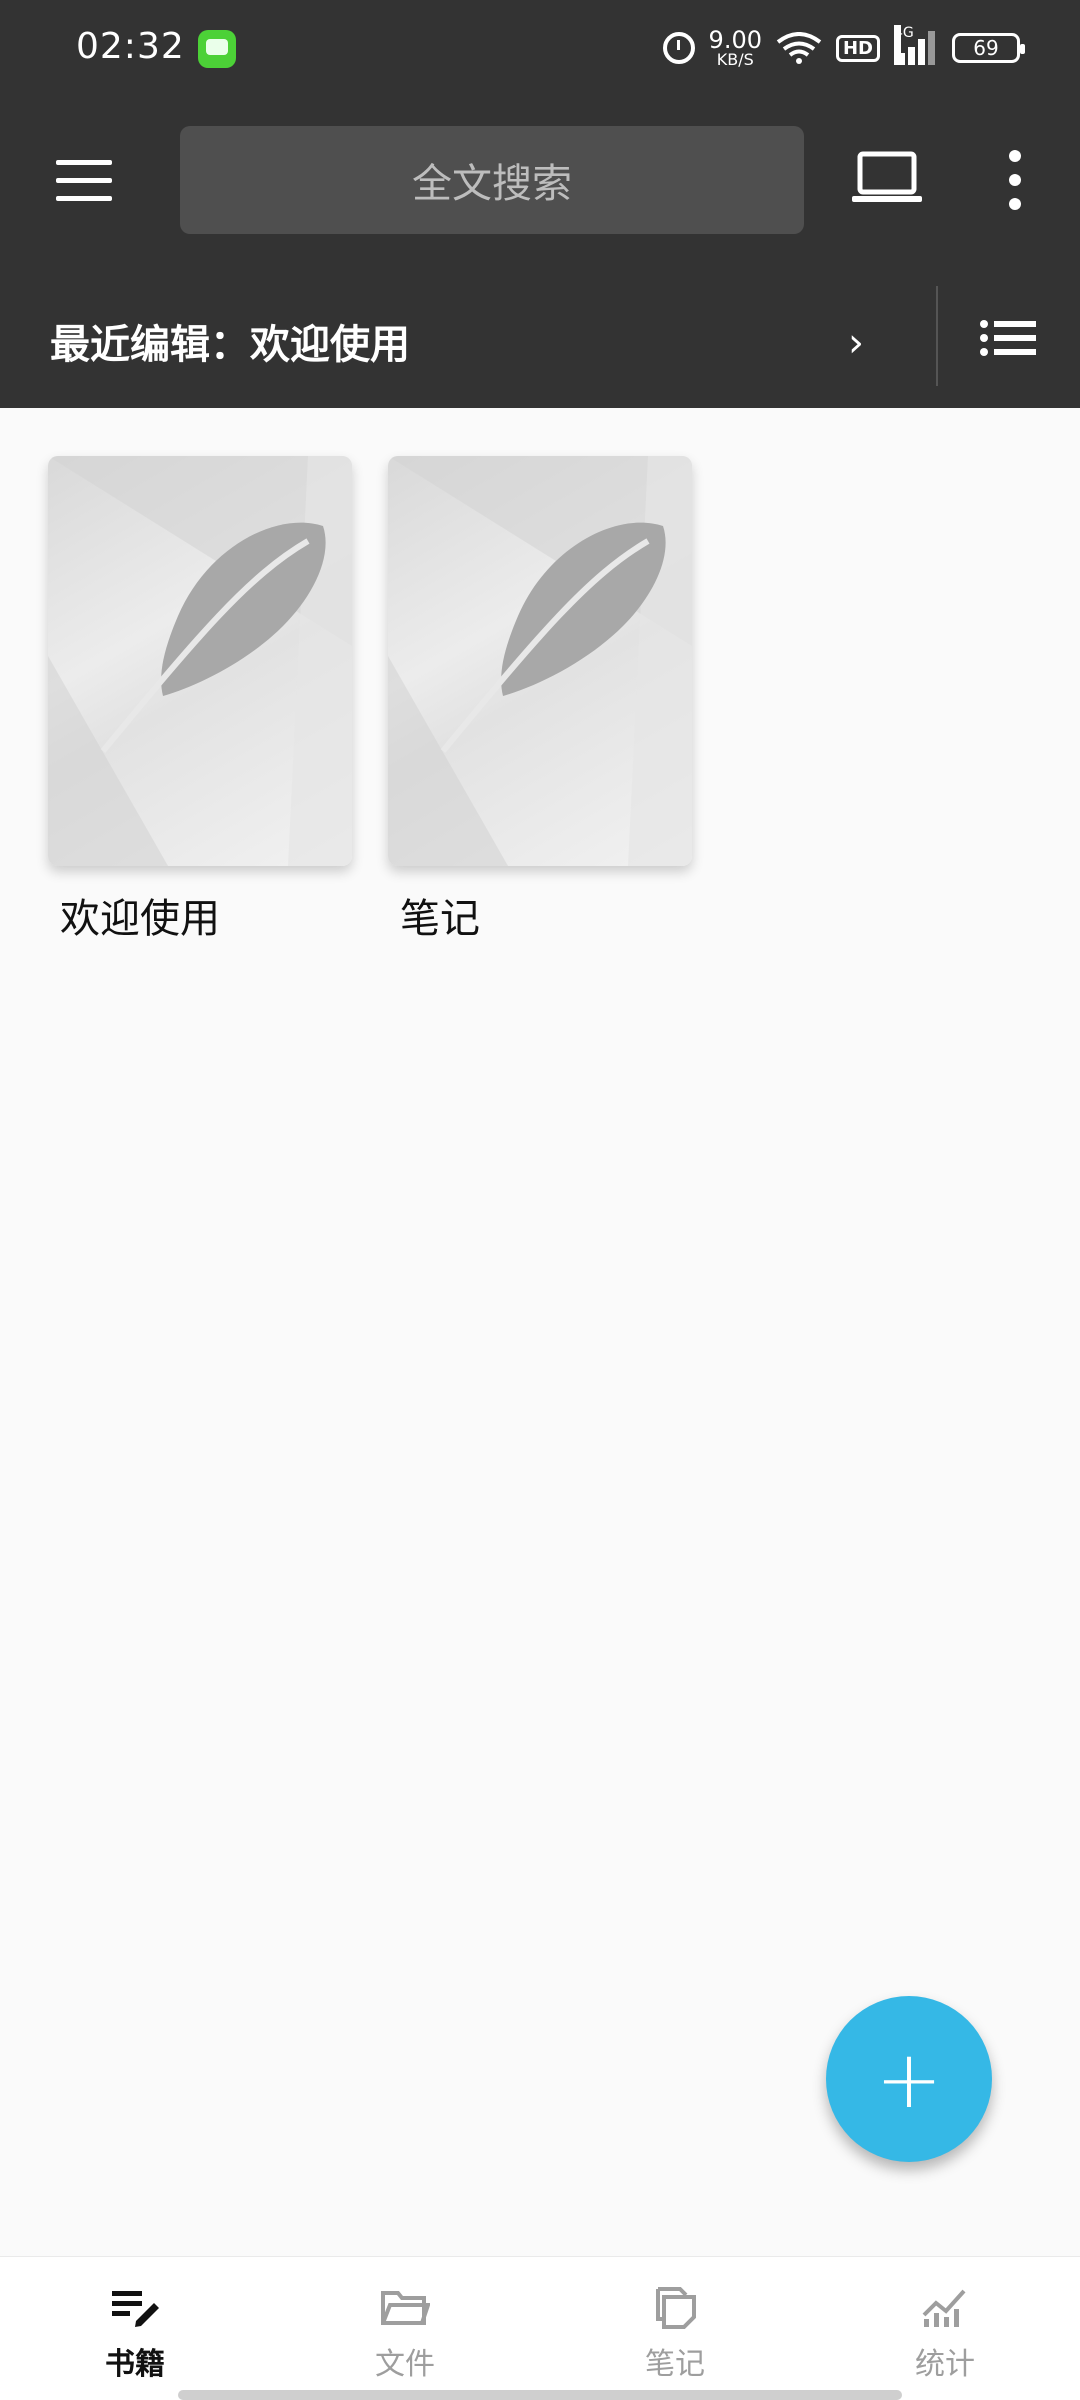 Image resolution: width=1080 pixels, height=2400 pixels. Describe the element at coordinates (735, 40) in the screenshot. I see `network-speed-value: 9.00` at that location.